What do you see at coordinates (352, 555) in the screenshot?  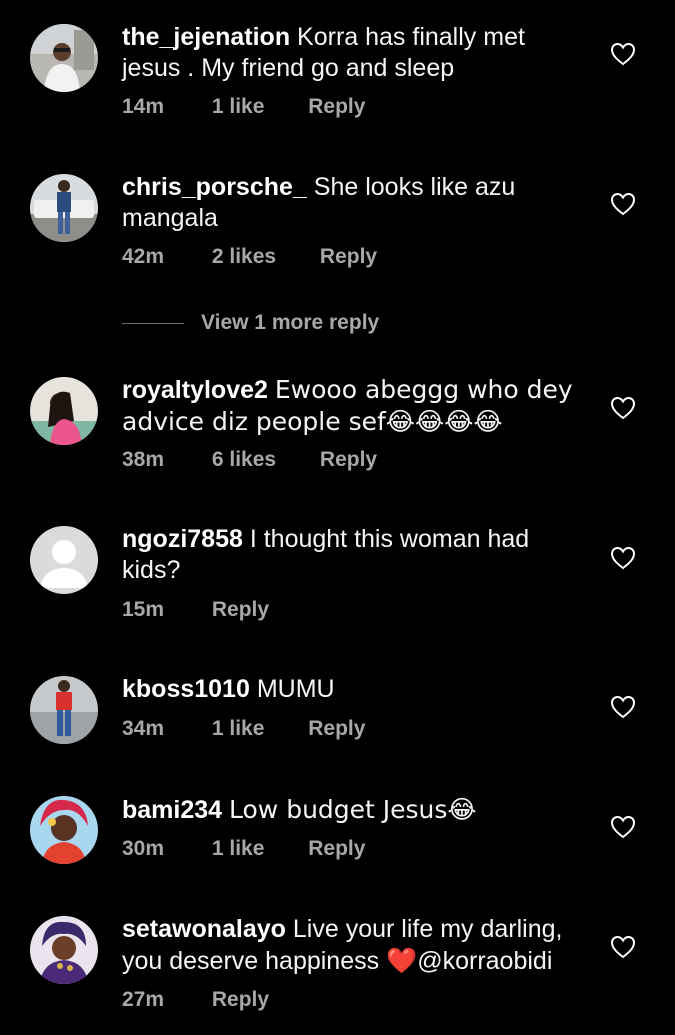 I see `comment-text: ngozi7858 I thought this woman had kids?` at bounding box center [352, 555].